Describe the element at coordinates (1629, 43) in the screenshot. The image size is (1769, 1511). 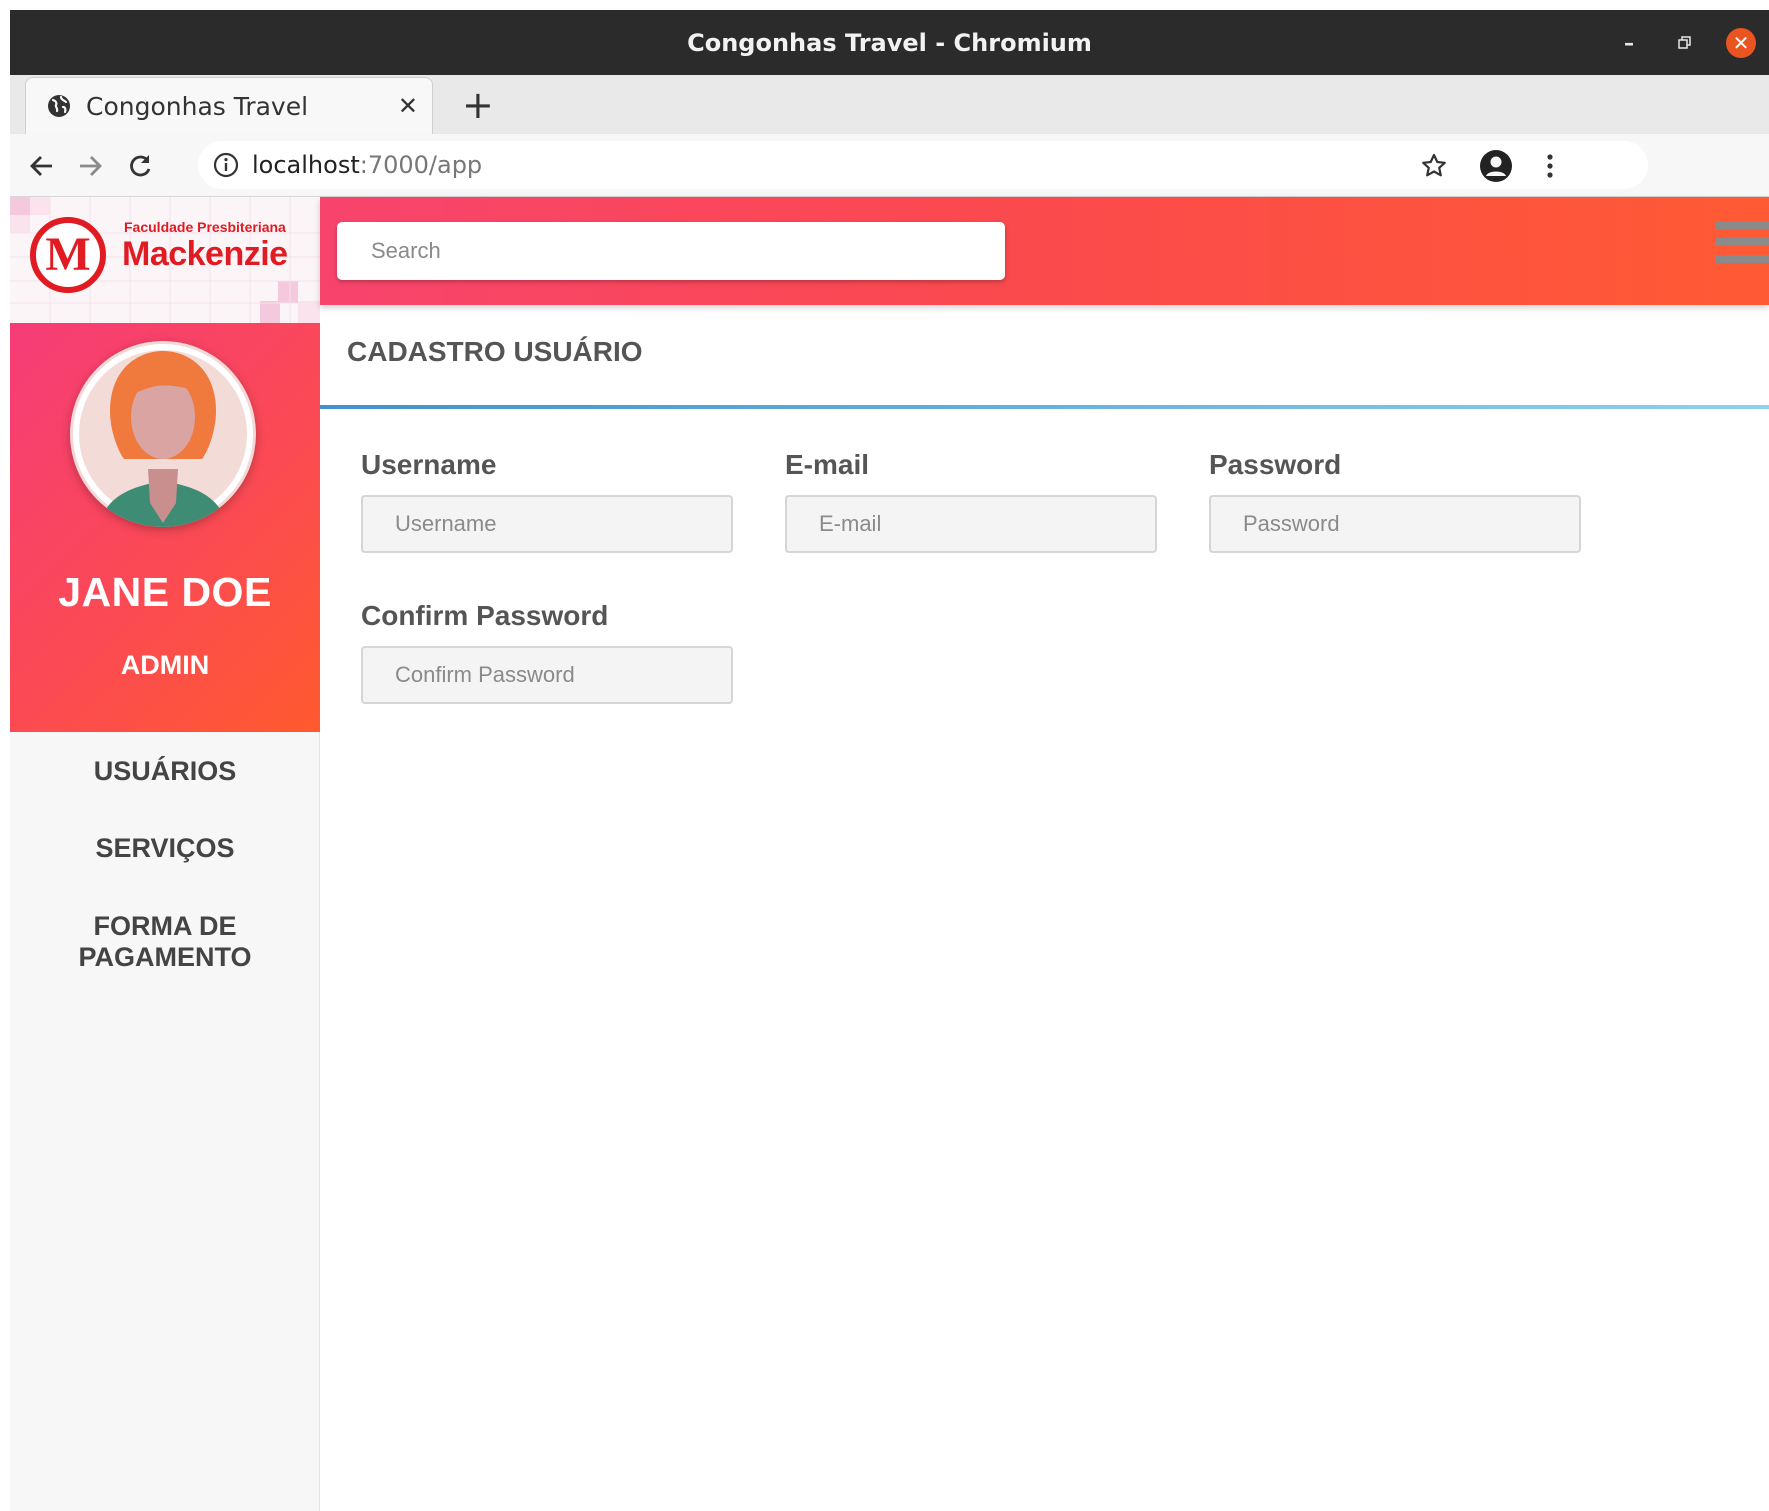
I see `minimize-icon: –` at that location.